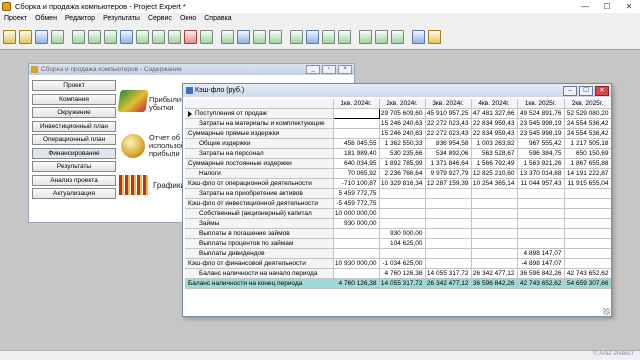  I want to click on table-cell: 1 892 785,99, so click(402, 164).